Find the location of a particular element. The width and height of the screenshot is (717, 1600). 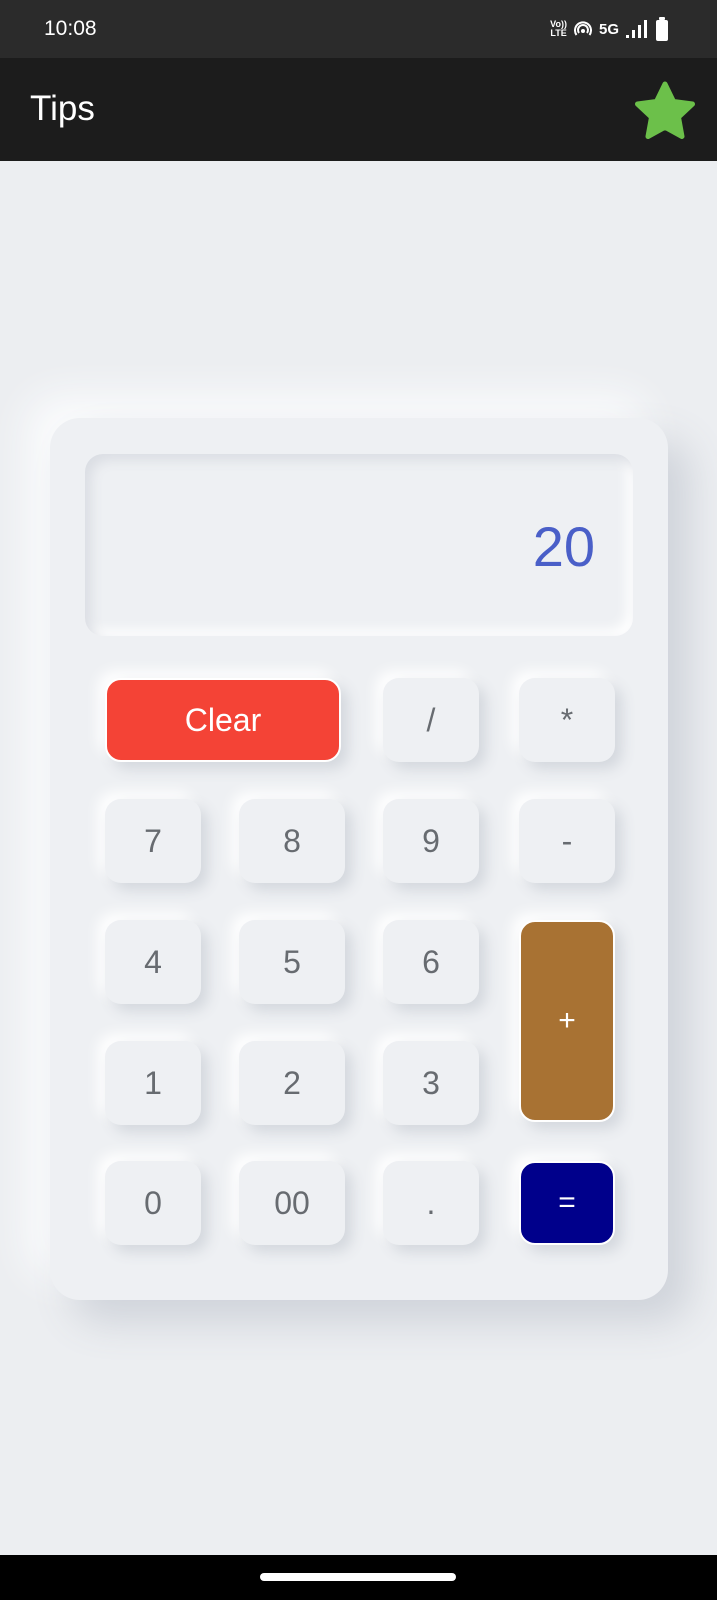

key-7: 7 is located at coordinates (153, 841).